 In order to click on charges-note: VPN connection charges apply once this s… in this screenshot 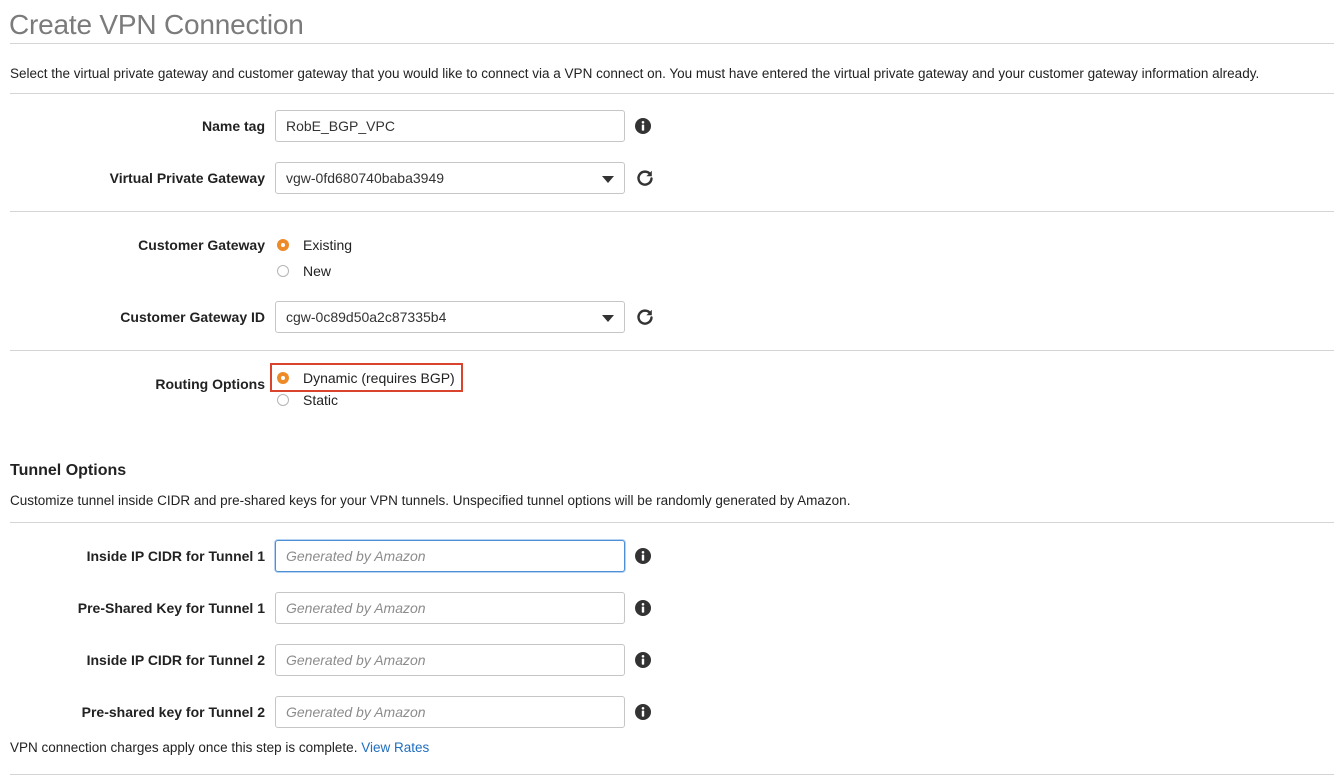, I will do `click(184, 747)`.